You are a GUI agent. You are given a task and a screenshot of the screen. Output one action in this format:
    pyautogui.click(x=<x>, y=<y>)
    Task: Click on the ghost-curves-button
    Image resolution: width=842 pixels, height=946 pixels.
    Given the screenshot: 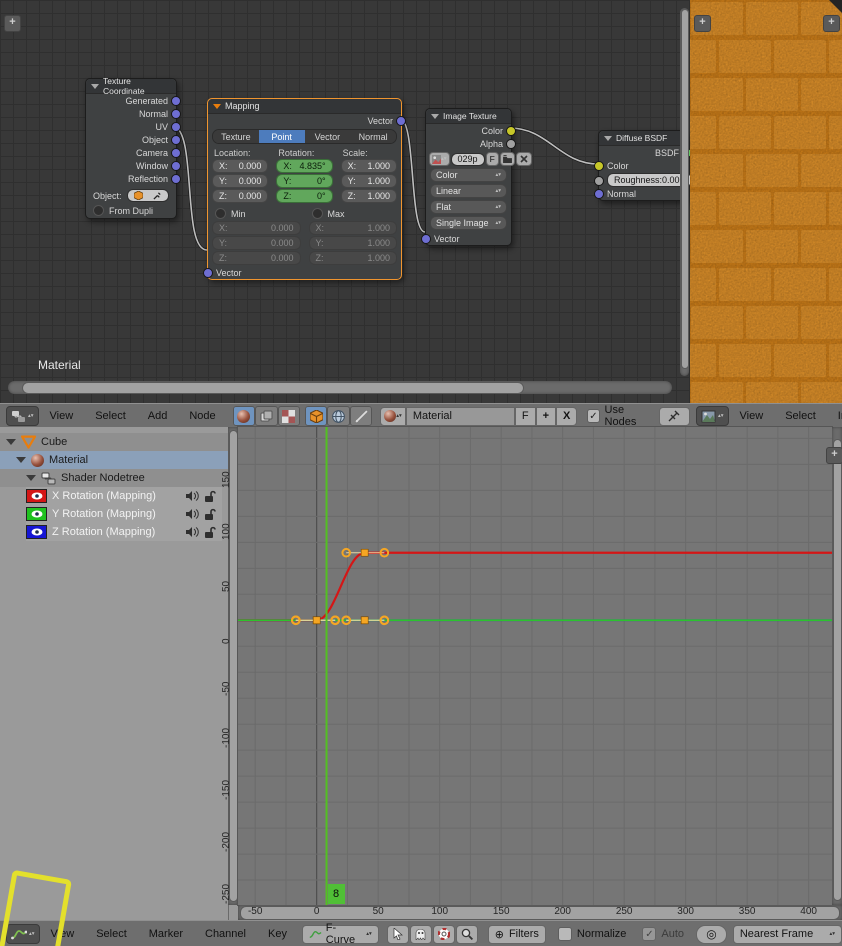 What is the action you would take?
    pyautogui.click(x=420, y=934)
    